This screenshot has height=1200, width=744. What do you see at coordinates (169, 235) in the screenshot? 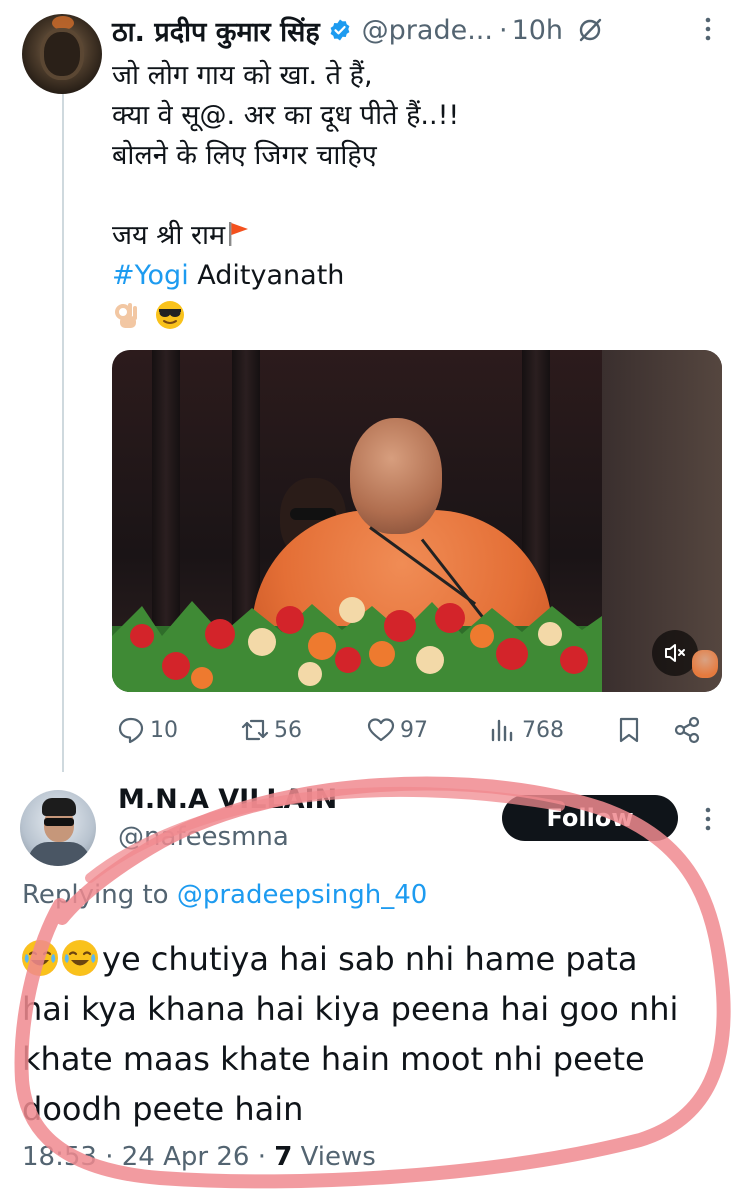
I see `jai-shri-ram-text: जय श्री राम` at bounding box center [169, 235].